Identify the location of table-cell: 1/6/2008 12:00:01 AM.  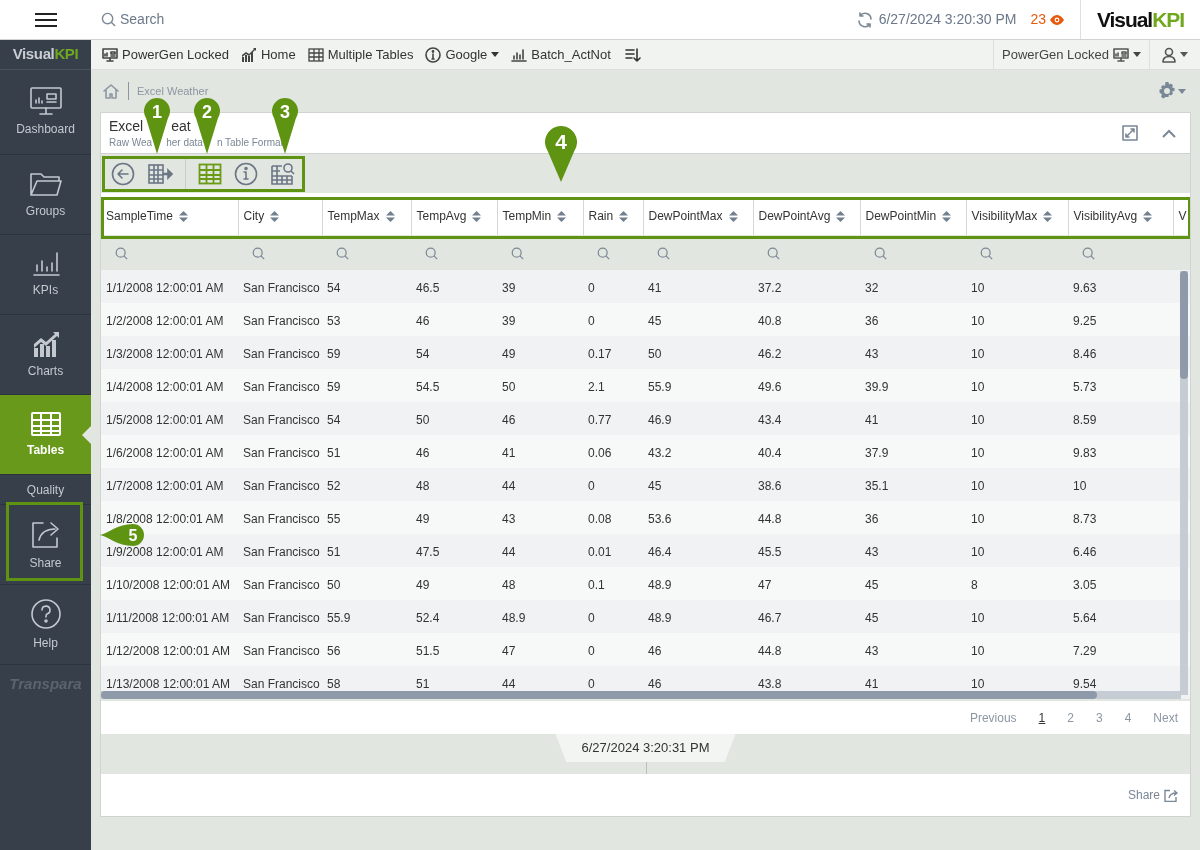
(165, 452).